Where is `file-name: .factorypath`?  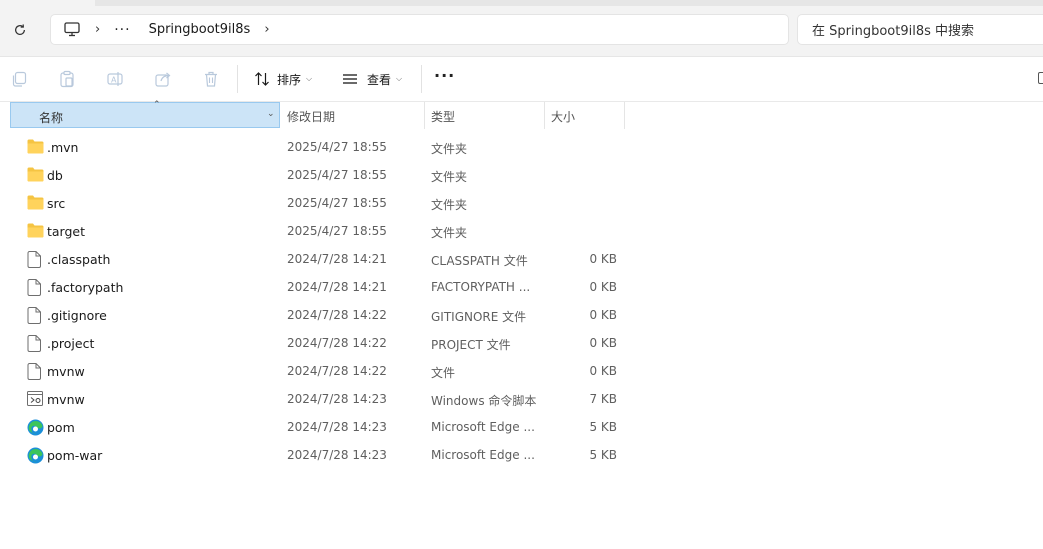
file-name: .factorypath is located at coordinates (85, 287).